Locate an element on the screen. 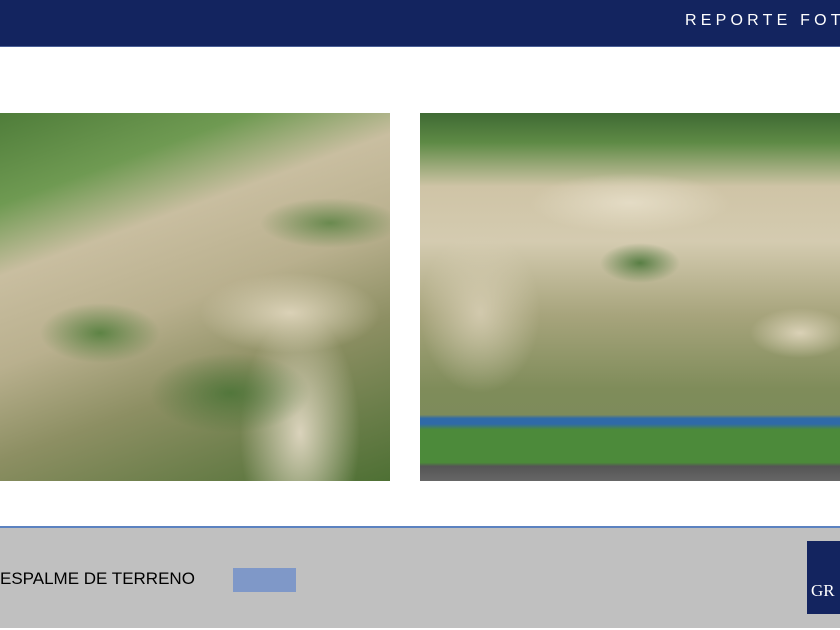 This screenshot has width=840, height=630. report-title: REPORTE FOTO is located at coordinates (762, 20).